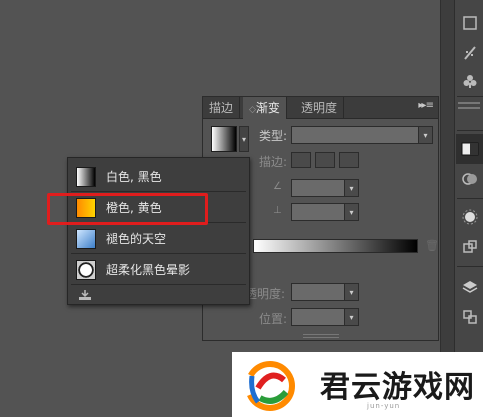 This screenshot has height=417, width=483. What do you see at coordinates (335, 246) in the screenshot?
I see `gradient-slider` at bounding box center [335, 246].